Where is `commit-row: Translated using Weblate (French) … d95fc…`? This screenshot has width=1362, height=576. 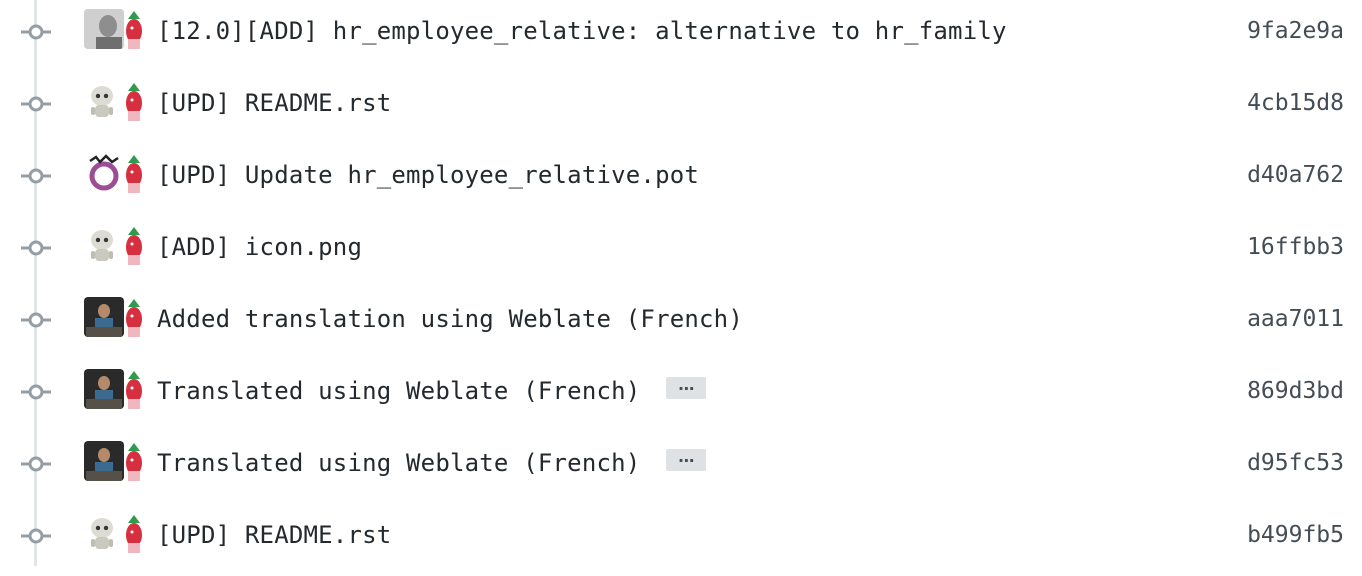 commit-row: Translated using Weblate (French) … d95fc… is located at coordinates (681, 468).